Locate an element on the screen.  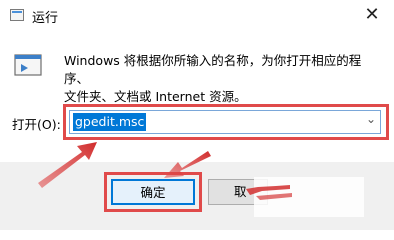
open-label: 打开(O): is located at coordinates (36, 124).